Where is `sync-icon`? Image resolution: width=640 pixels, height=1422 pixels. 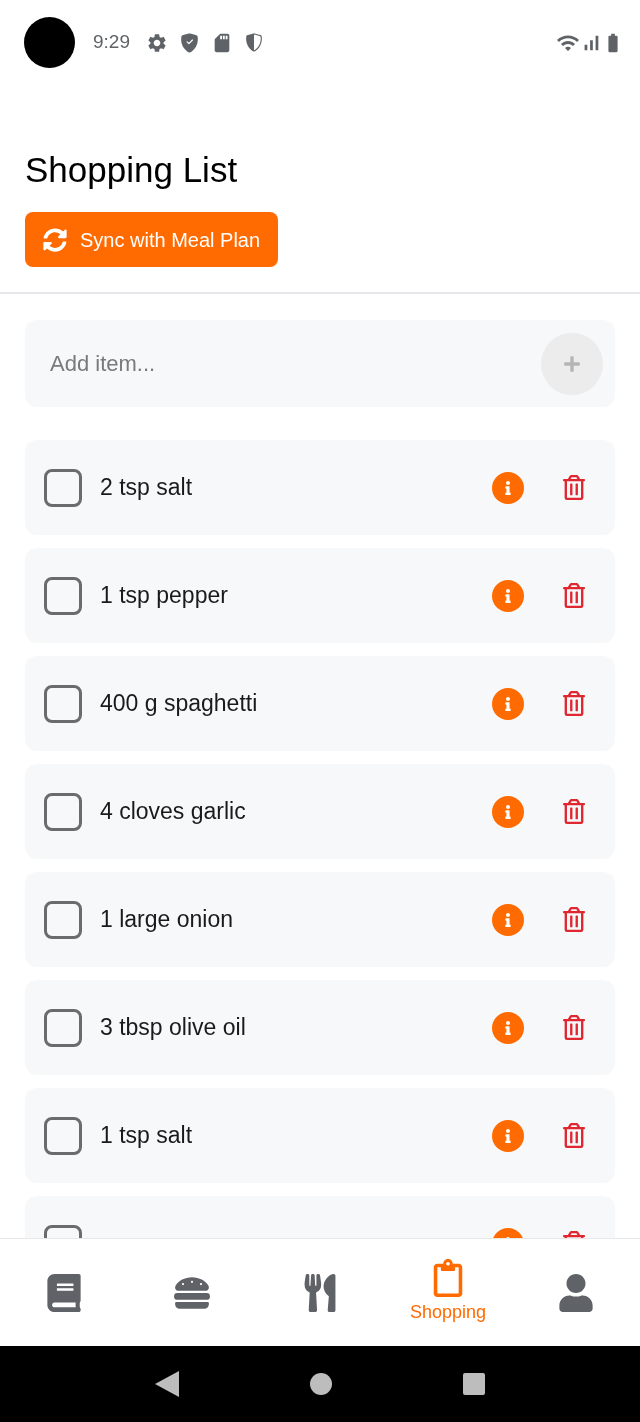 sync-icon is located at coordinates (55, 239).